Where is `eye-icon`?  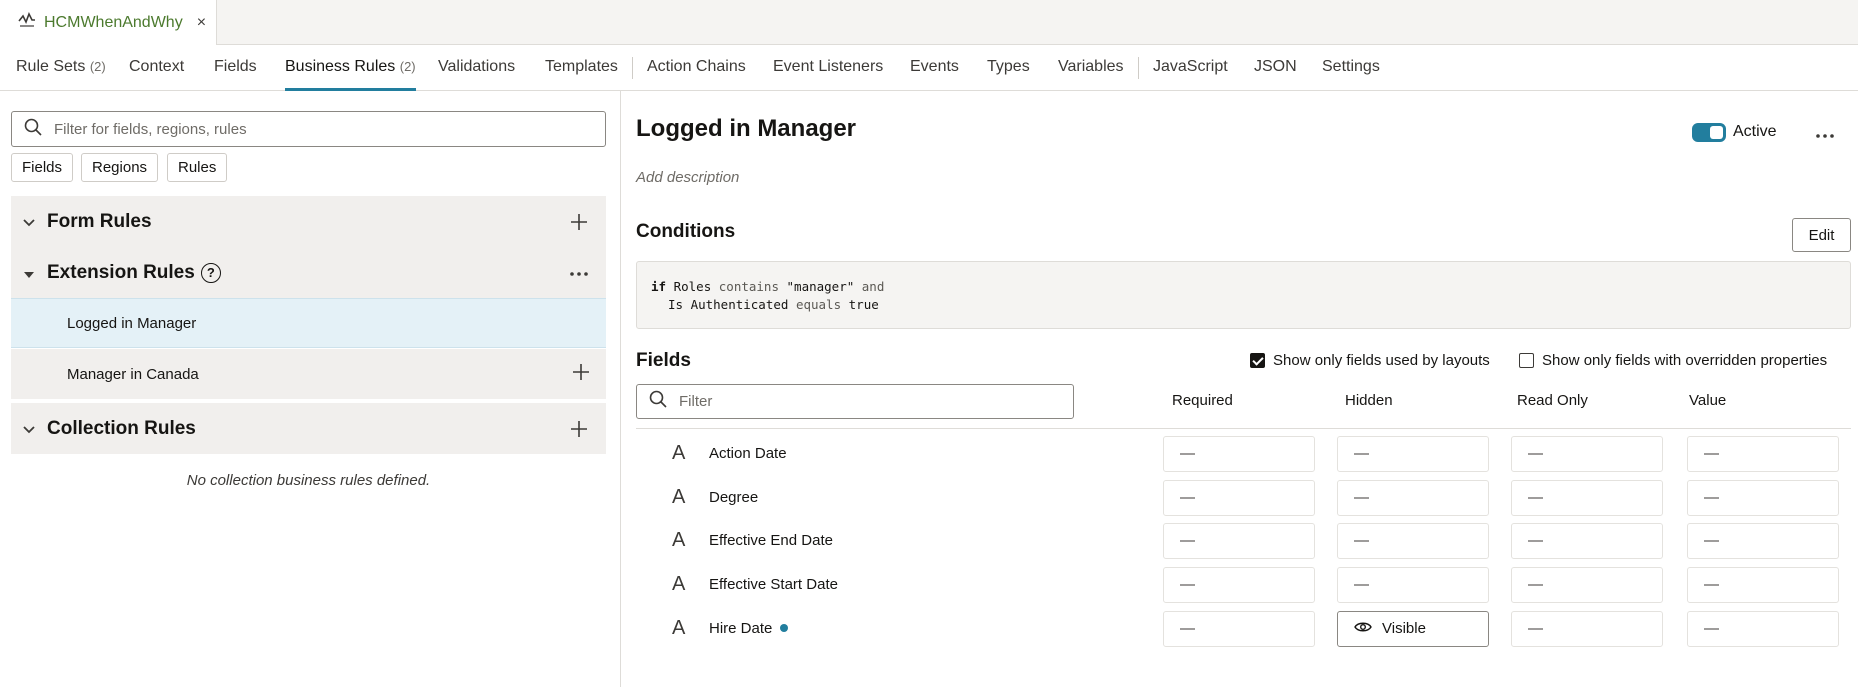 eye-icon is located at coordinates (1363, 629).